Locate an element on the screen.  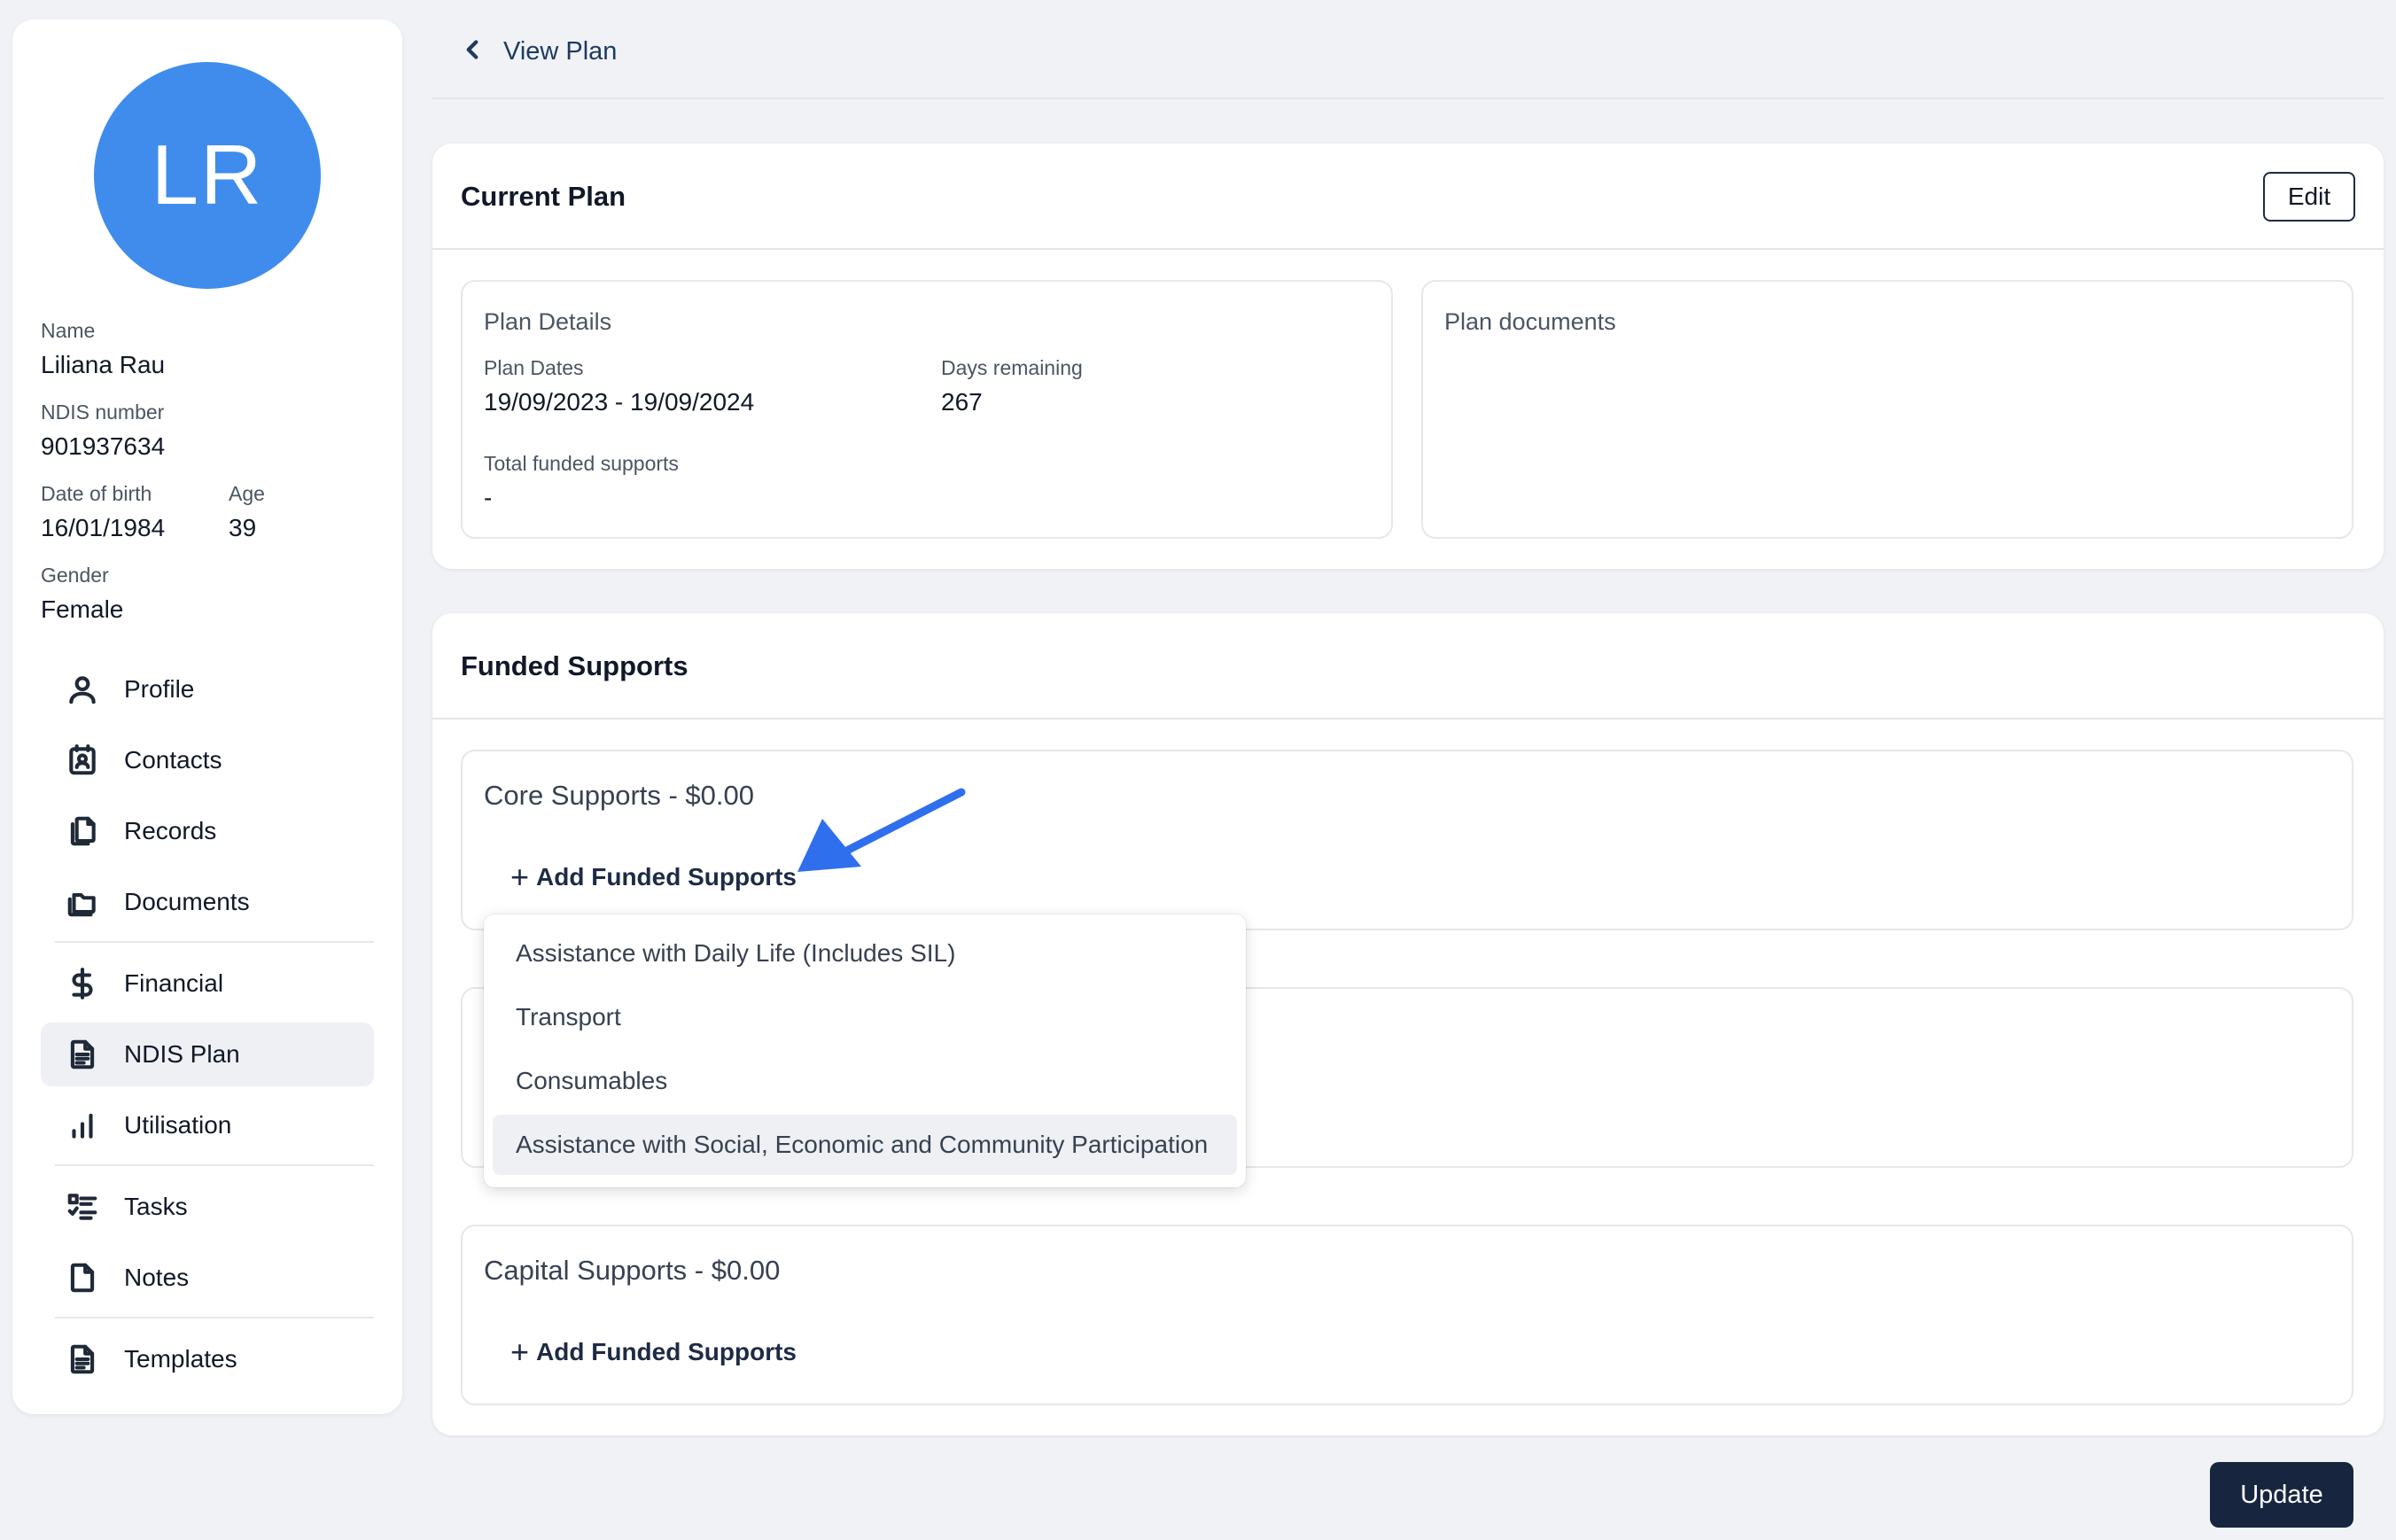
nav-item-documents: Documents is located at coordinates (207, 902).